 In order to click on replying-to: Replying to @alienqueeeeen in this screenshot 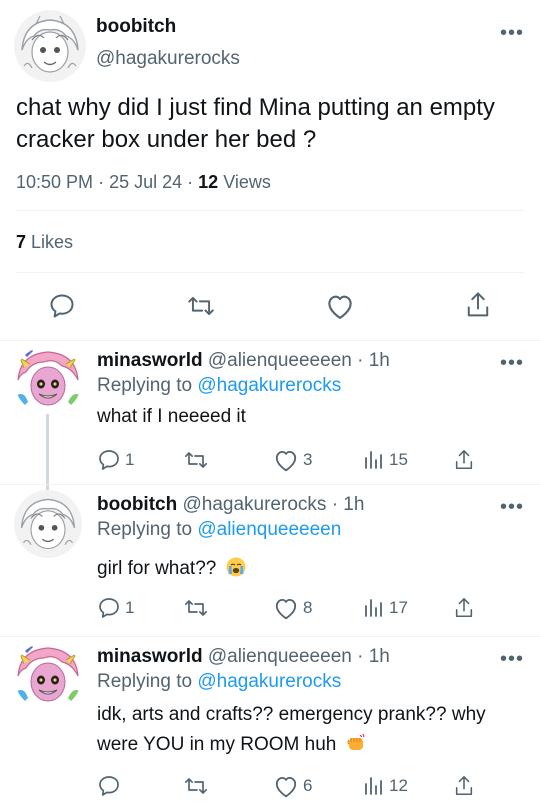, I will do `click(219, 530)`.